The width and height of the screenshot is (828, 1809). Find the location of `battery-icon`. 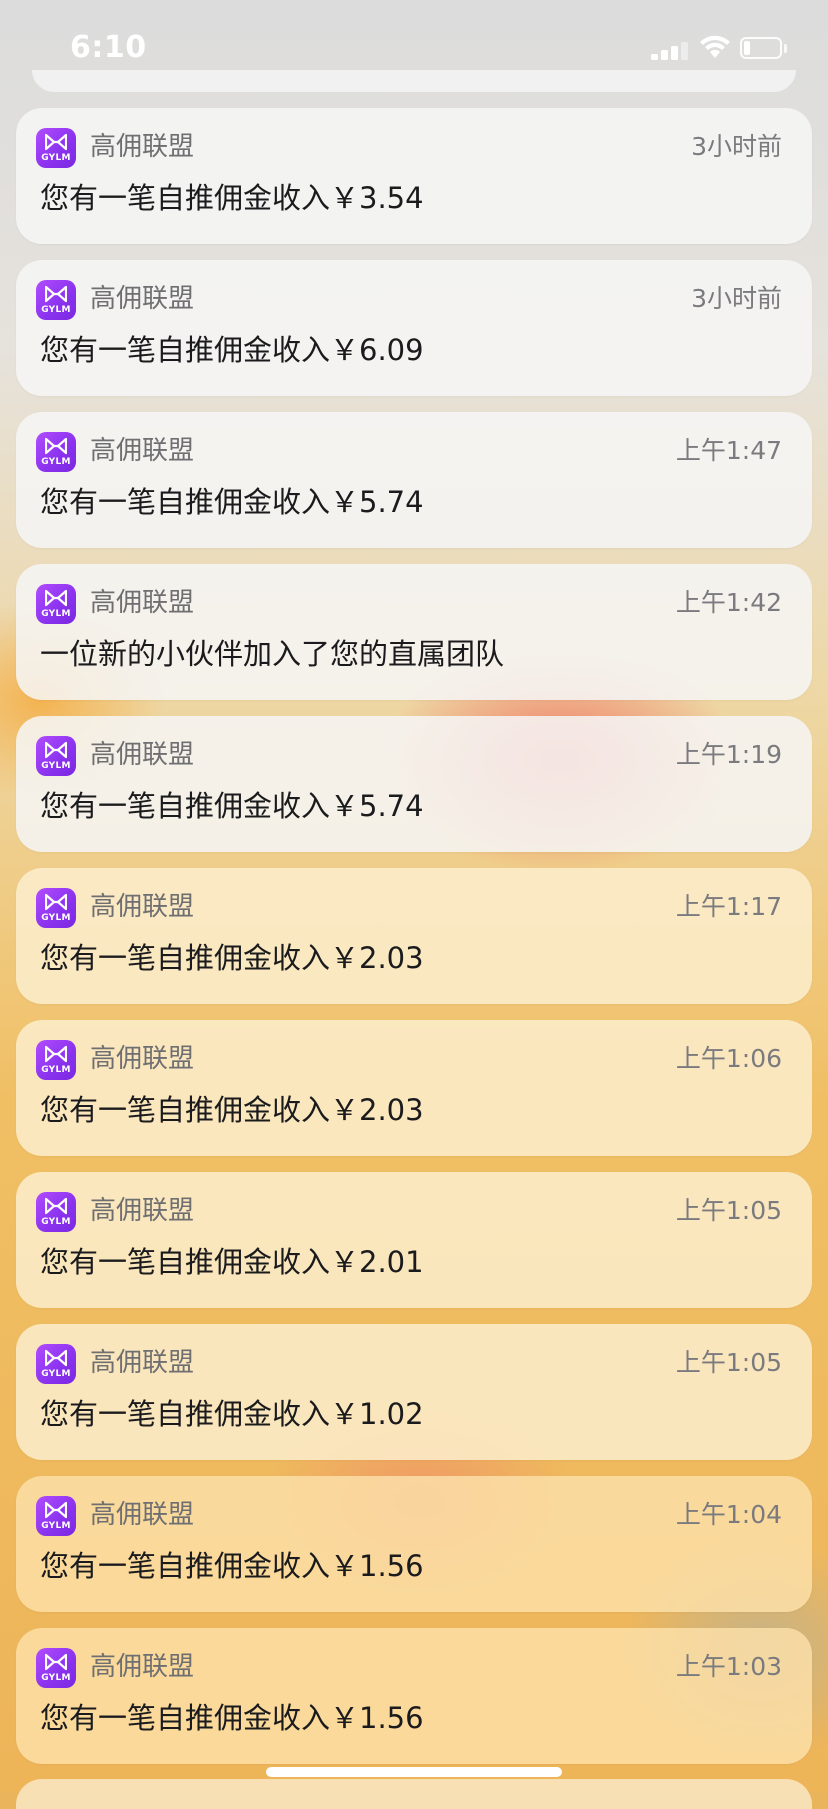

battery-icon is located at coordinates (765, 49).